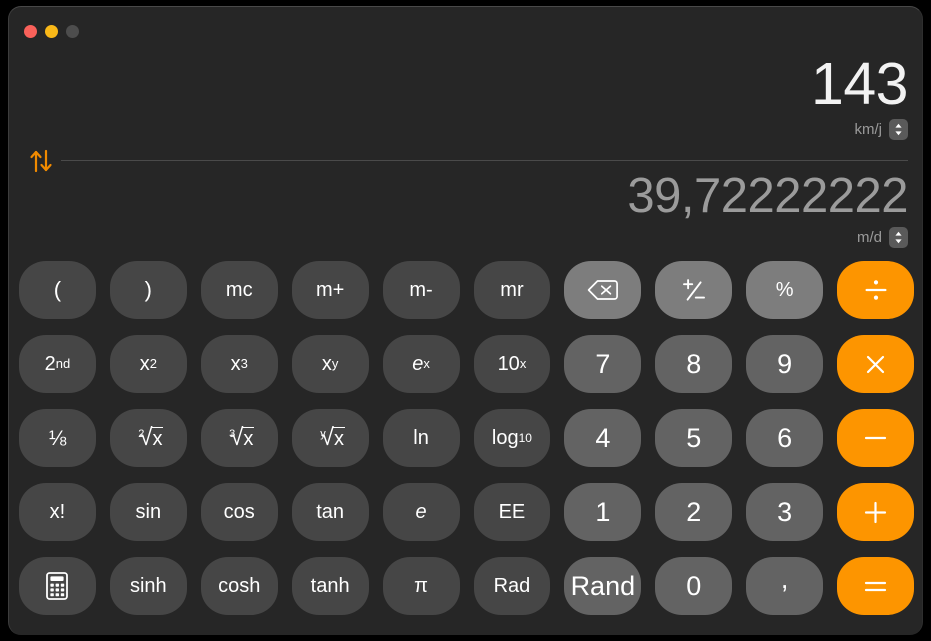 This screenshot has height=641, width=931. What do you see at coordinates (694, 586) in the screenshot?
I see `key-zero: 0` at bounding box center [694, 586].